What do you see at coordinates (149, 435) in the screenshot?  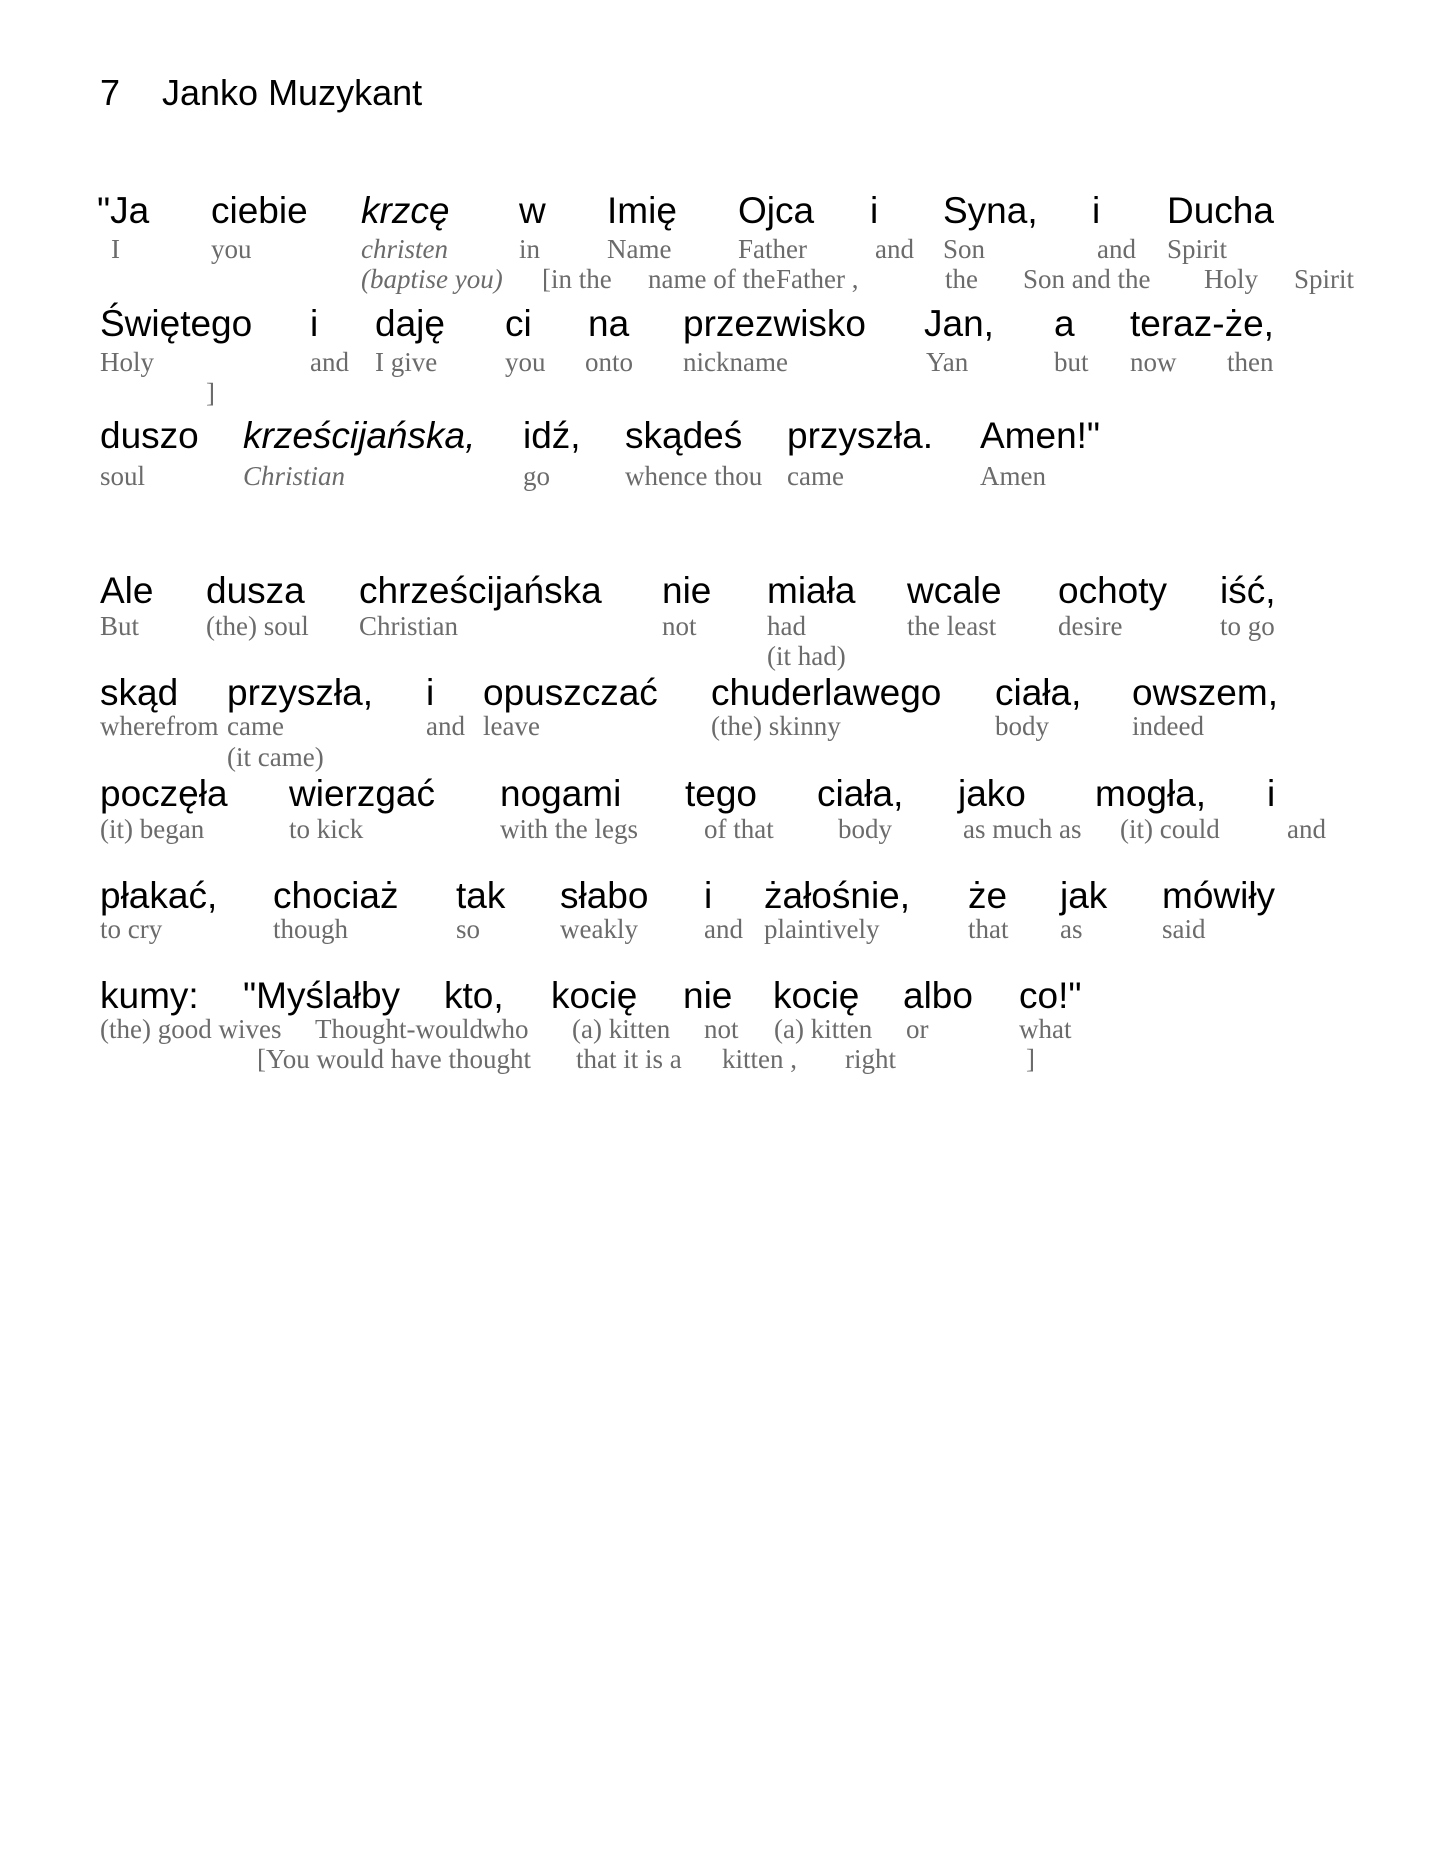 I see `polish-word: duszo` at bounding box center [149, 435].